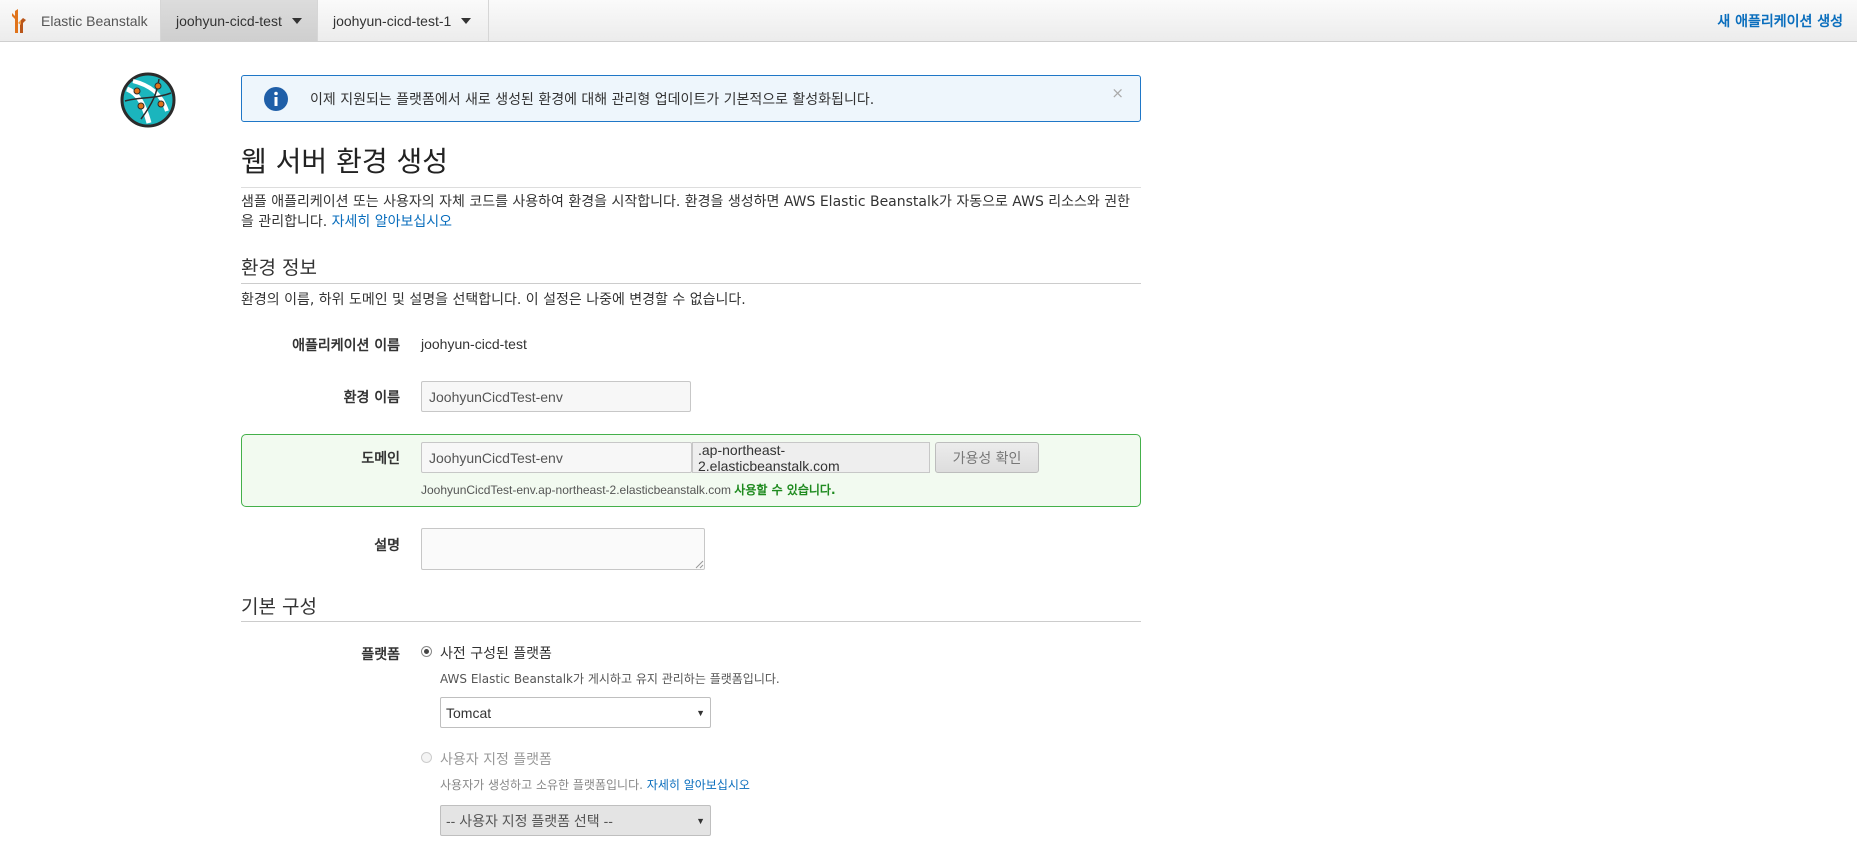 This screenshot has width=1857, height=854. What do you see at coordinates (148, 100) in the screenshot?
I see `web-server-globe-icon` at bounding box center [148, 100].